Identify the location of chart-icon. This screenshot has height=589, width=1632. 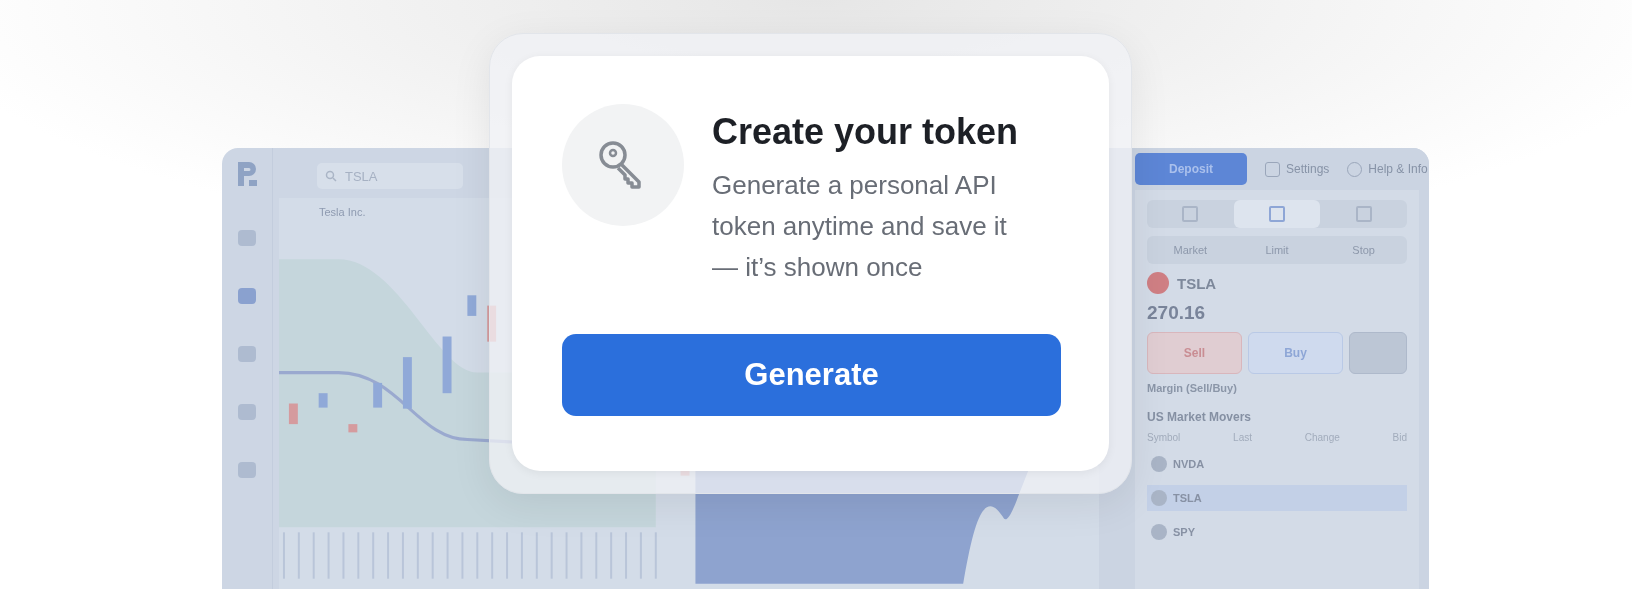
(247, 296).